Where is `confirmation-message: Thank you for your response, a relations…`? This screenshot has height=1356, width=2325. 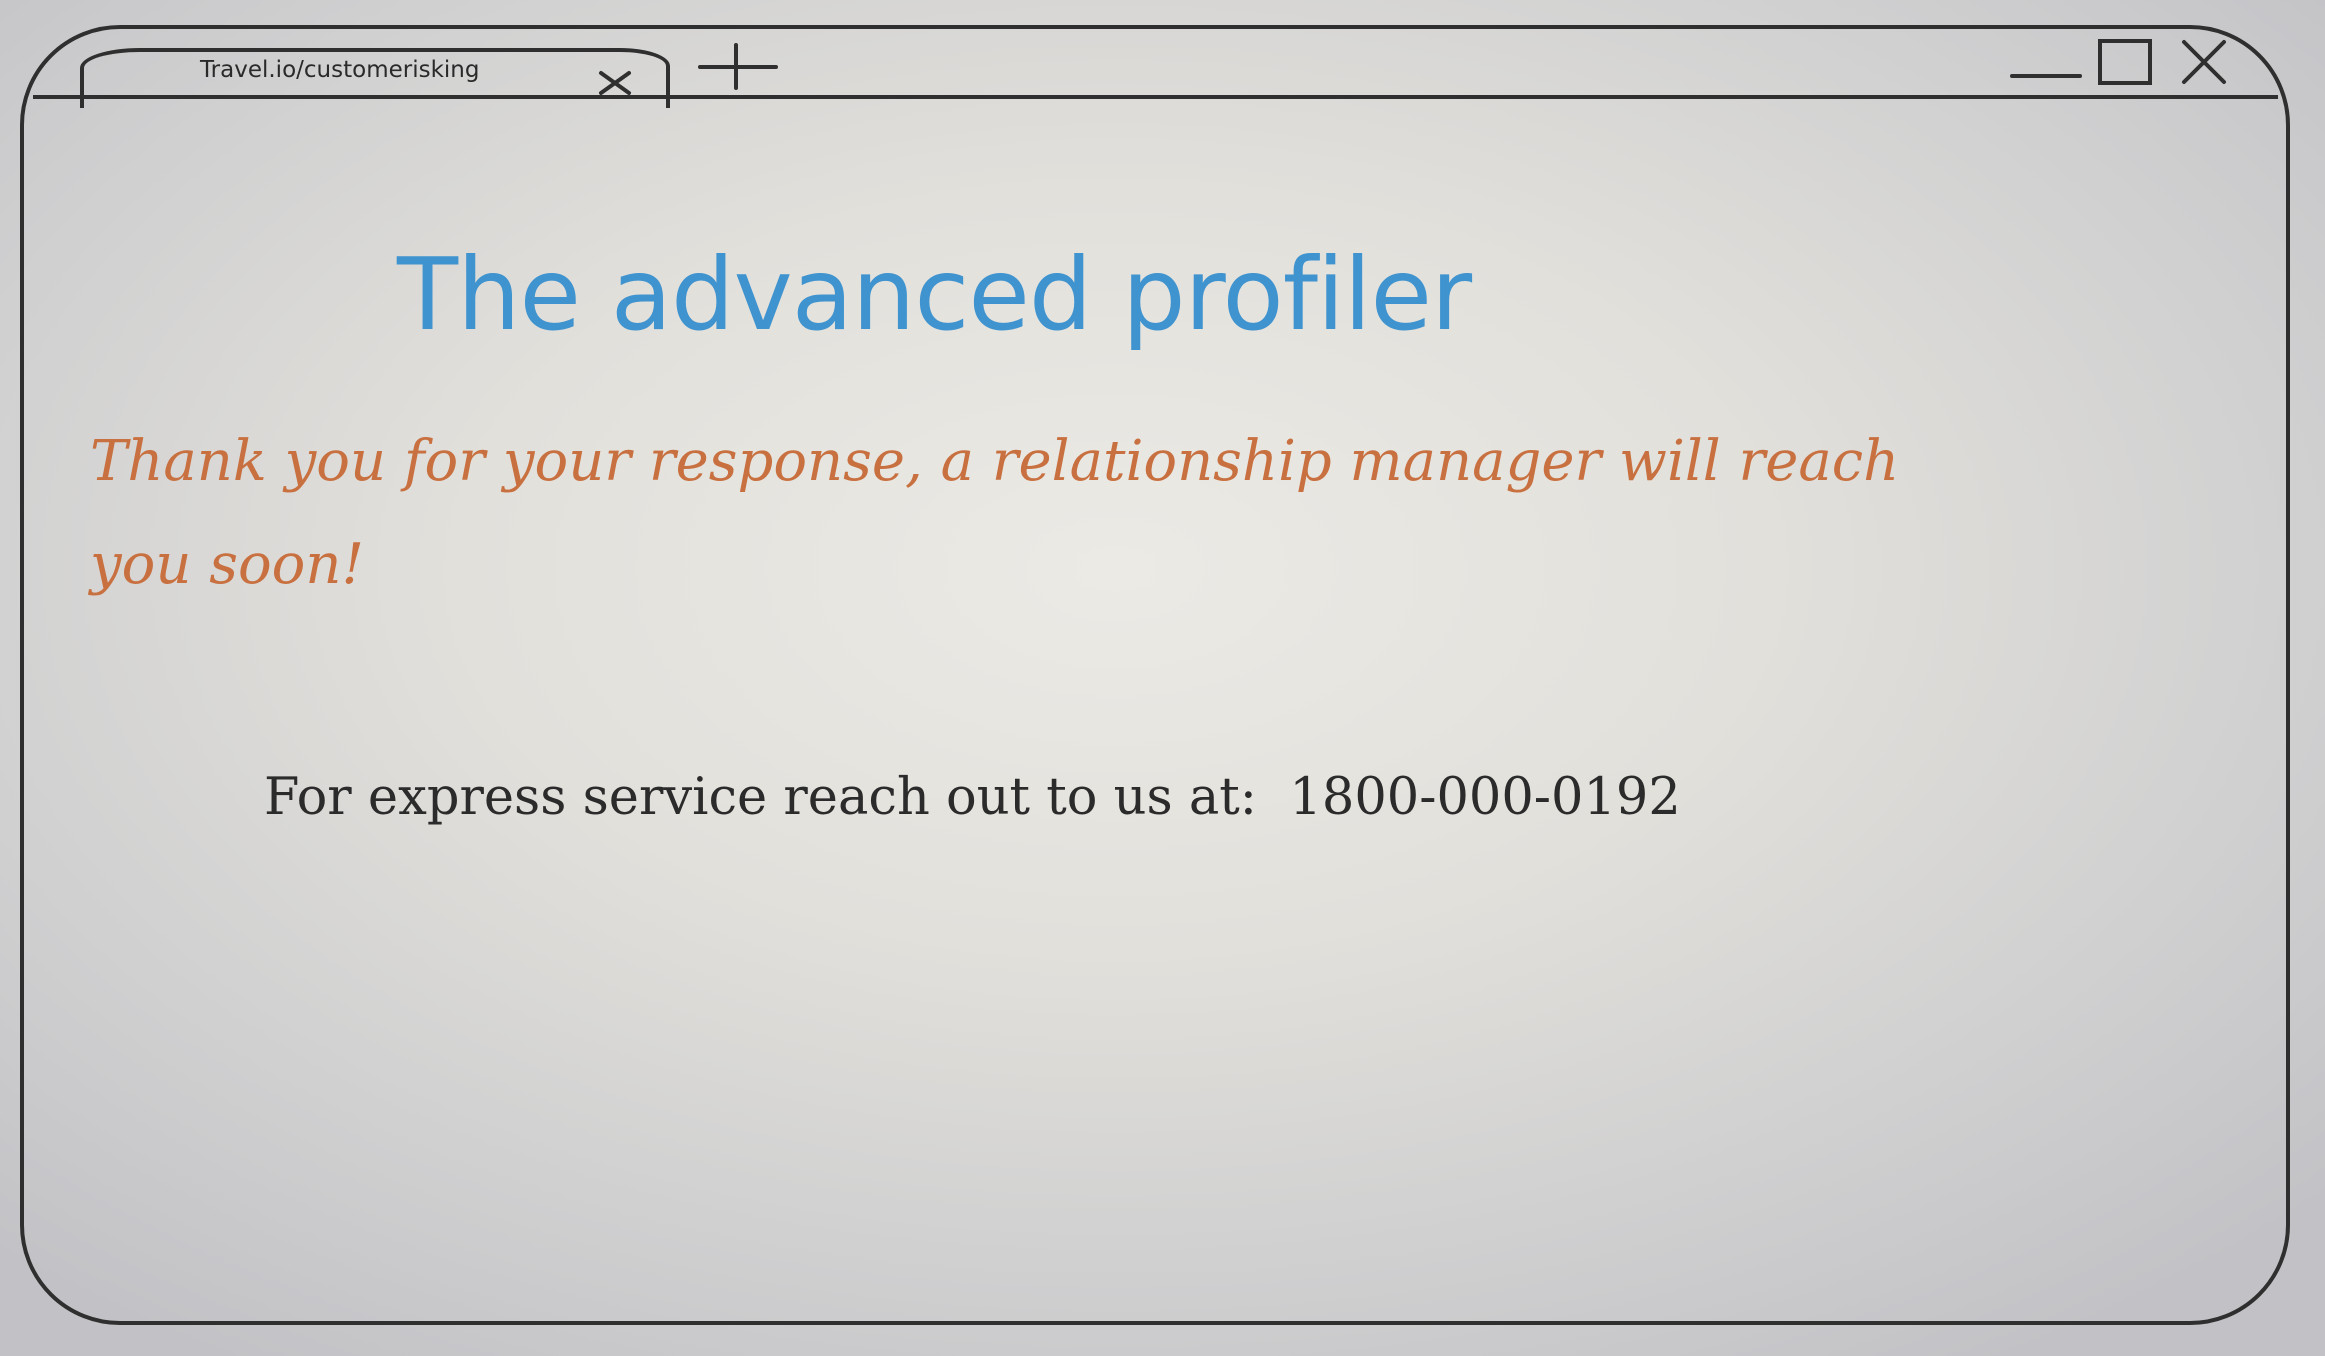
confirmation-message: Thank you for your response, a relations… is located at coordinates (995, 513).